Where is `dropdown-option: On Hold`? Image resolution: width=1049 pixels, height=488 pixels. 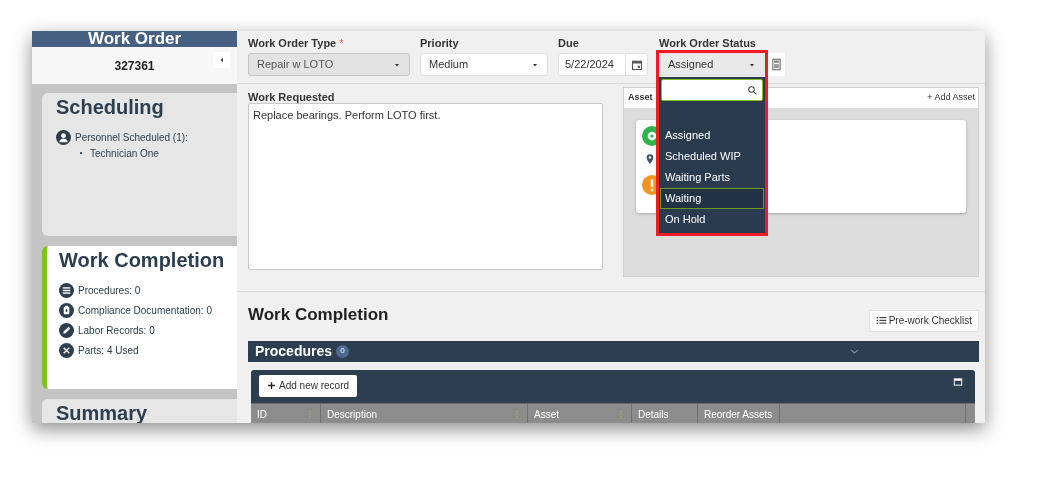 dropdown-option: On Hold is located at coordinates (712, 219).